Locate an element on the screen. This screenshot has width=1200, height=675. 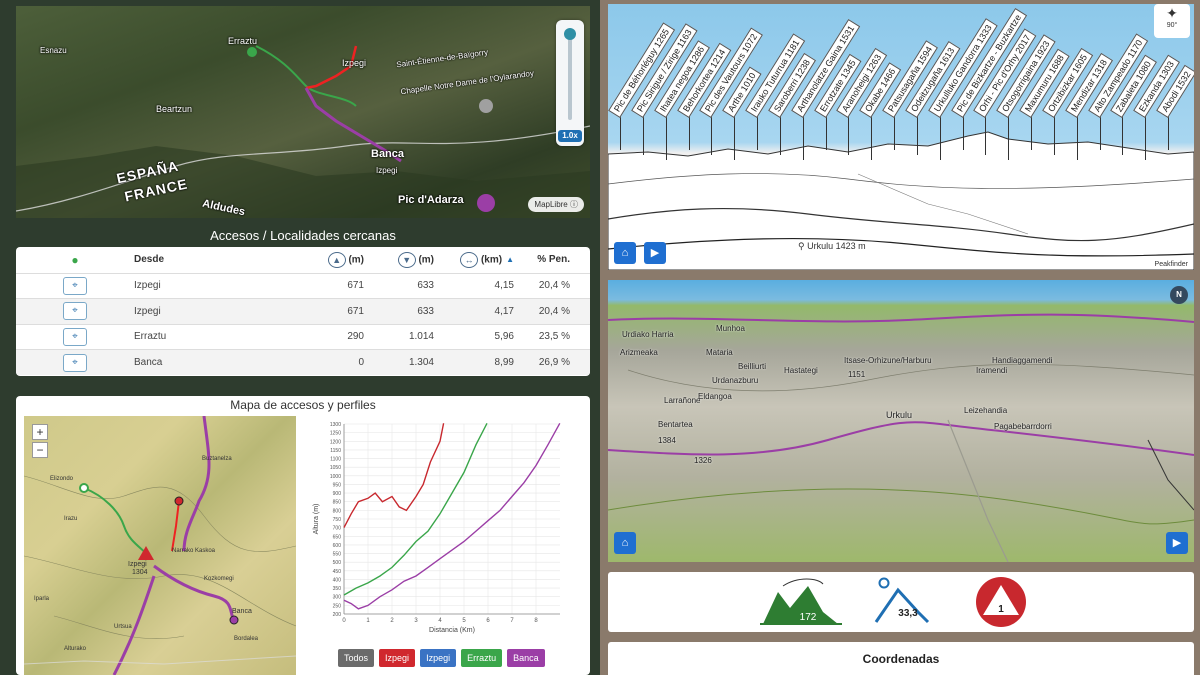
header-pendiente: % Pen. is located at coordinates (552, 260).